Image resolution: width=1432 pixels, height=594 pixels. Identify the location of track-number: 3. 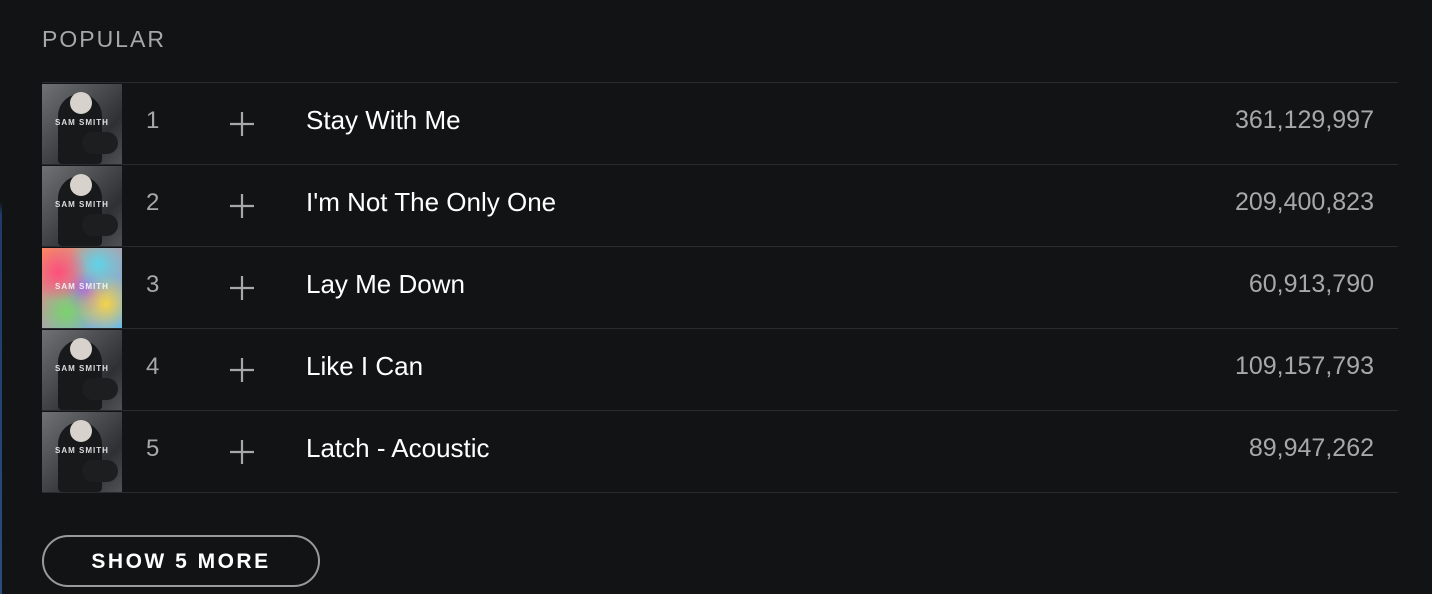
(153, 284).